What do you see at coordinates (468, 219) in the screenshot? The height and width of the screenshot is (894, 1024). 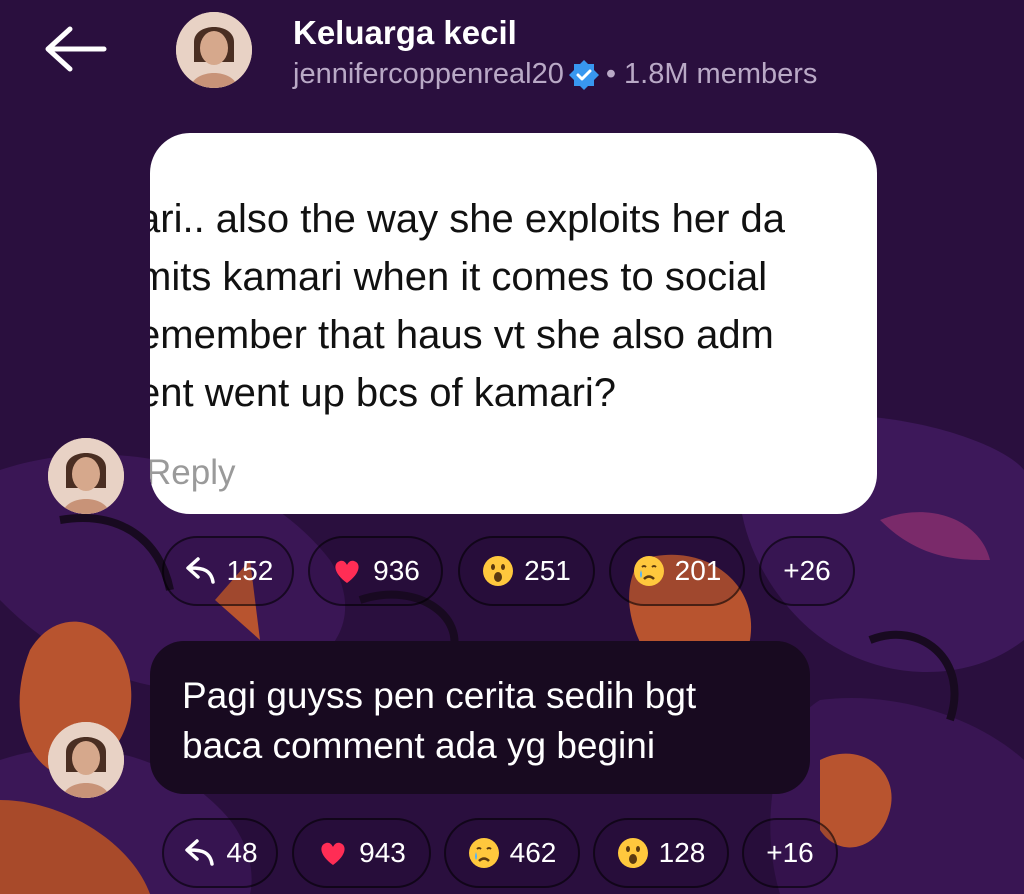 I see `shared-line-1: ari.. also the way she exploits her da` at bounding box center [468, 219].